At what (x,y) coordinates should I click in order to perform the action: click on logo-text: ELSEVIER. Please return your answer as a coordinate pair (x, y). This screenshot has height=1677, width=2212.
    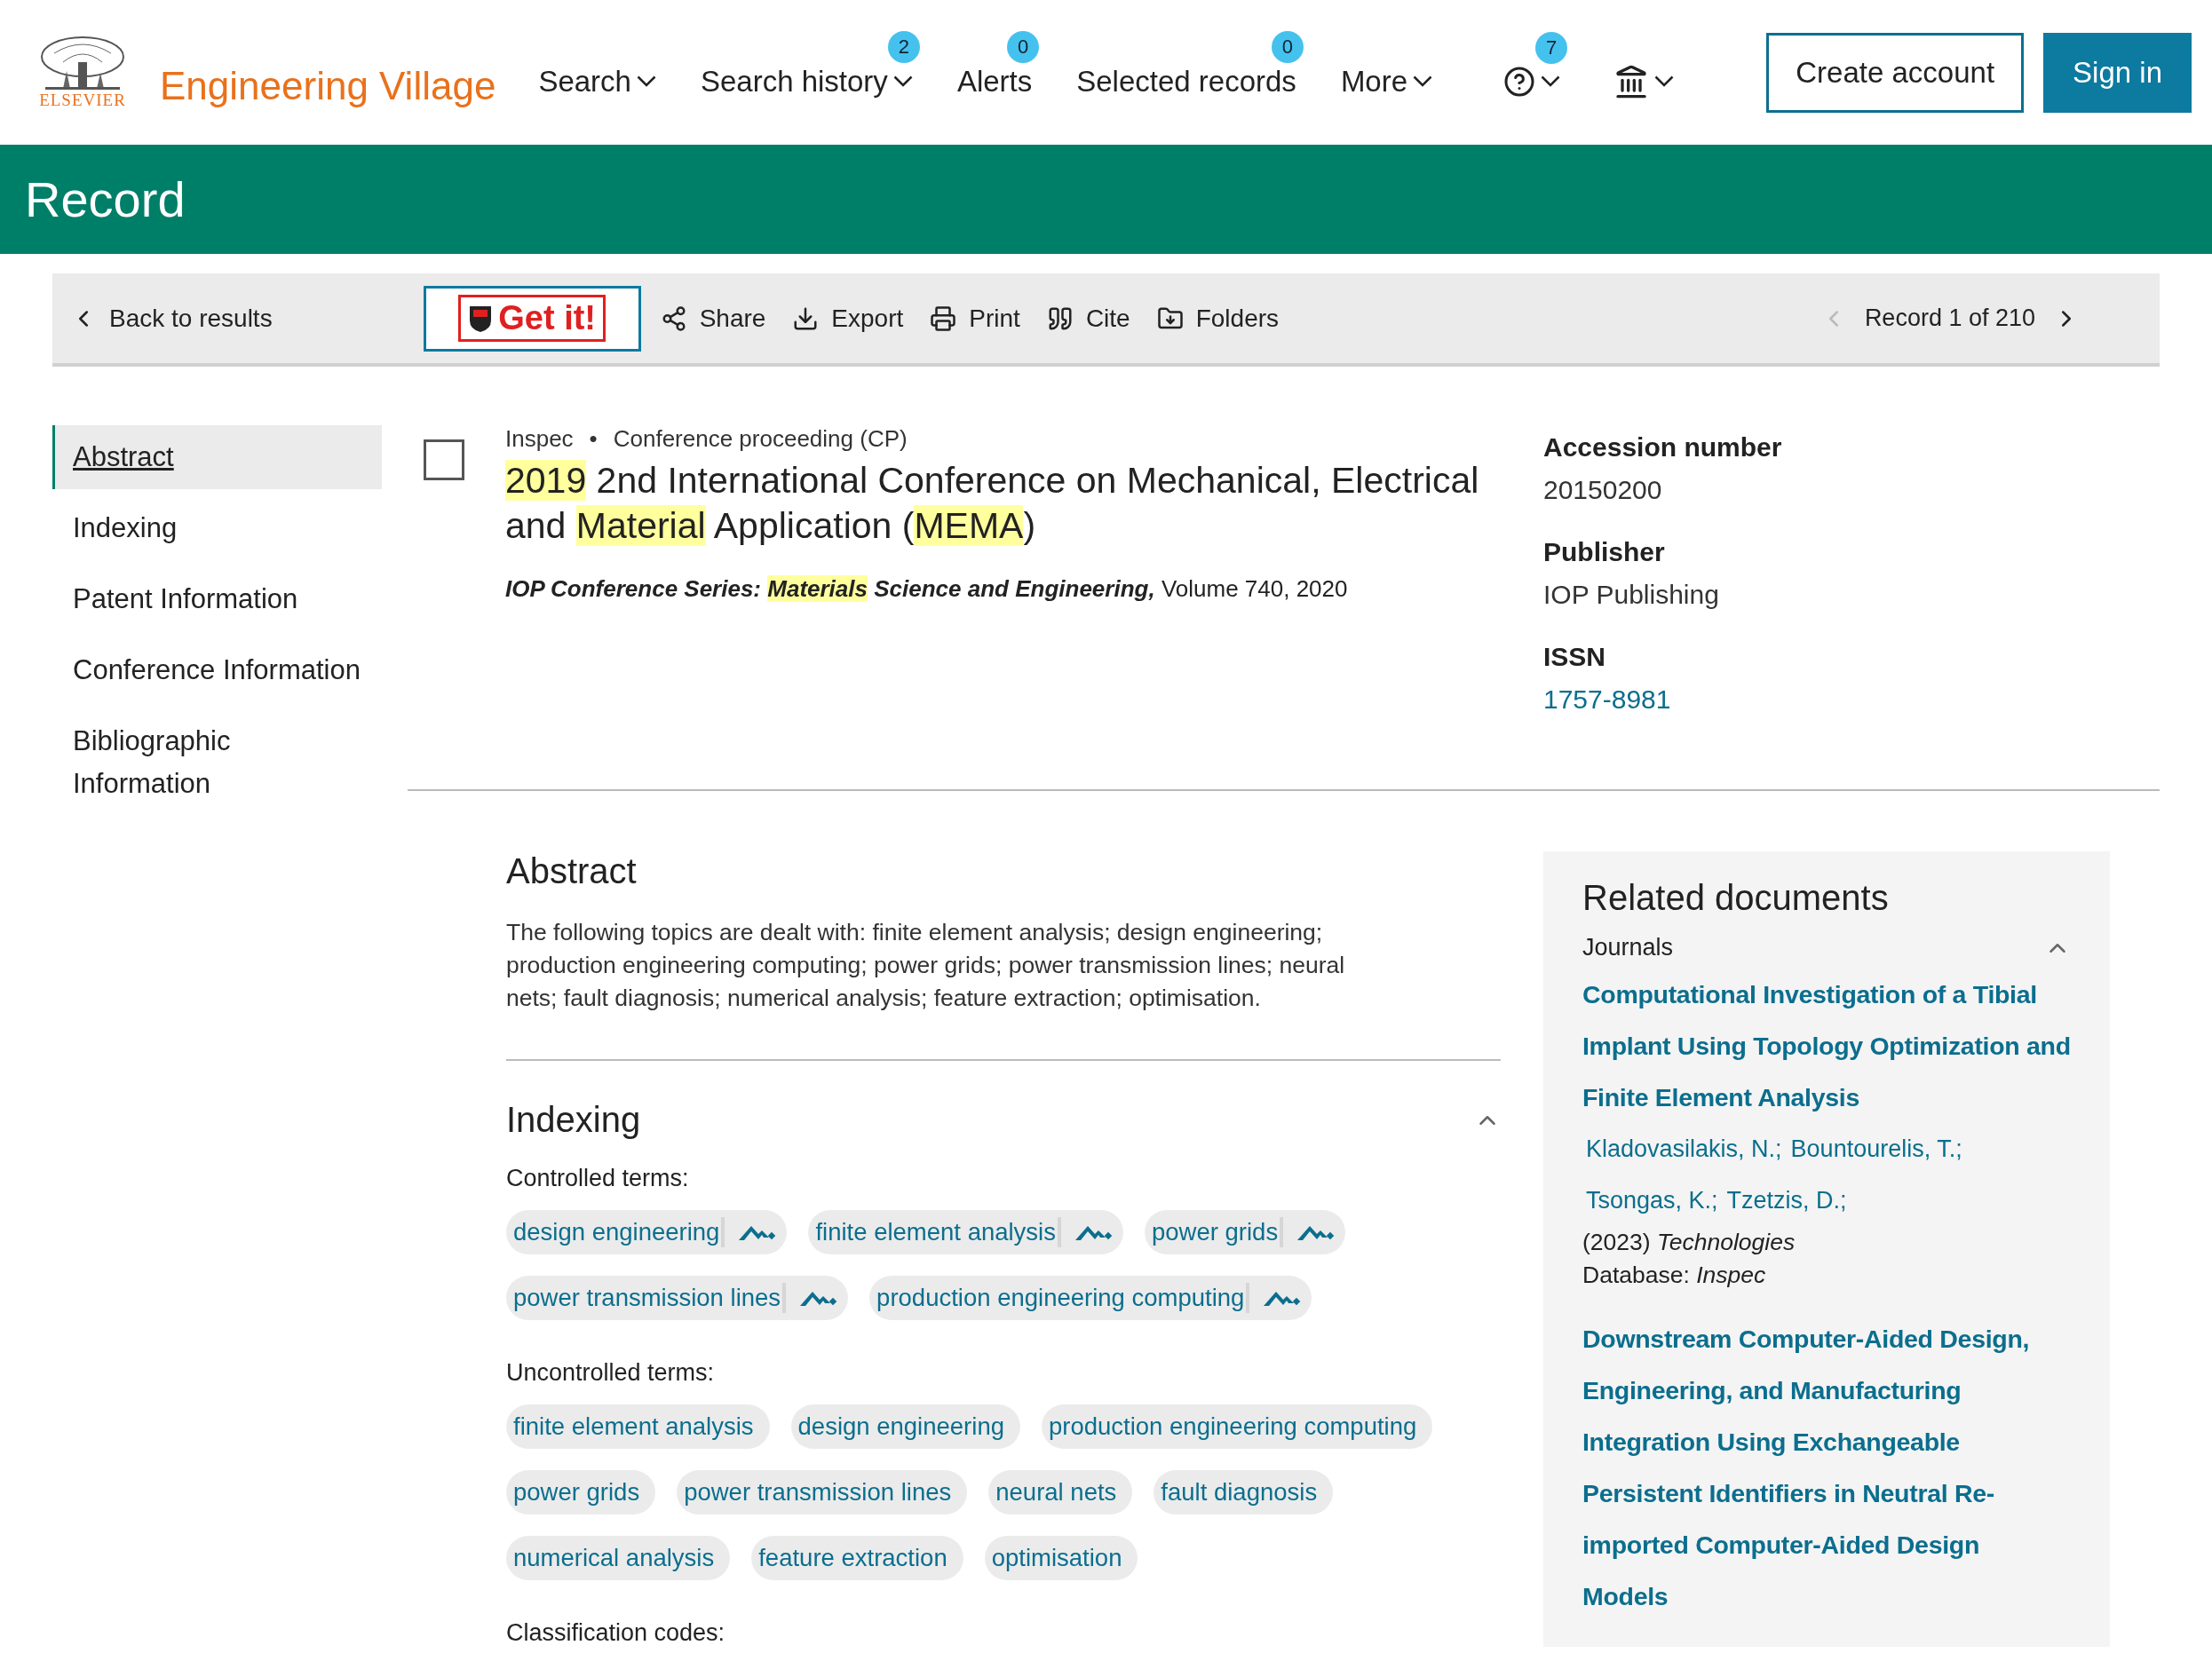
    Looking at the image, I should click on (82, 100).